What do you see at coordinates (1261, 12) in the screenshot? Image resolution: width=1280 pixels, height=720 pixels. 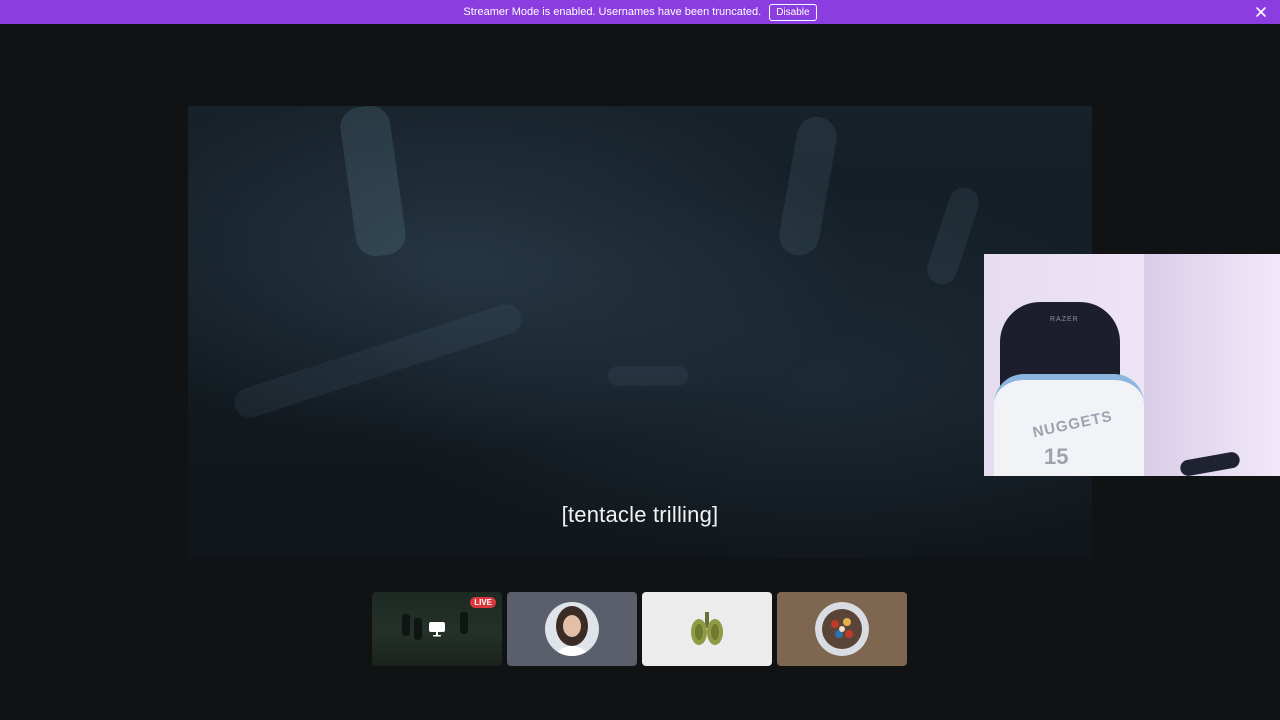 I see `close-icon` at bounding box center [1261, 12].